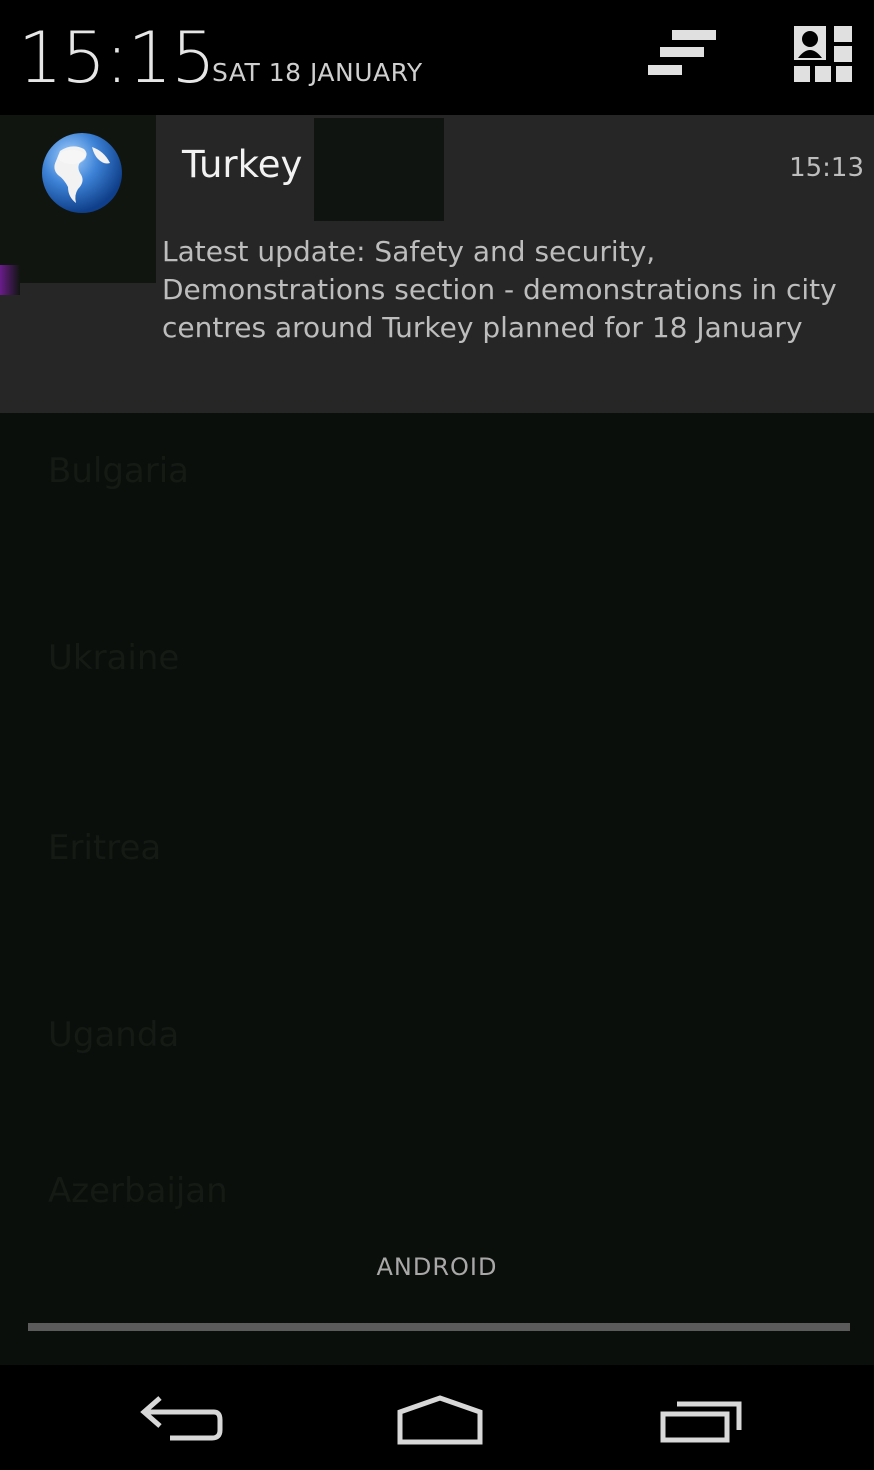 The height and width of the screenshot is (1470, 874). I want to click on background-list-item: Eritrea, so click(105, 848).